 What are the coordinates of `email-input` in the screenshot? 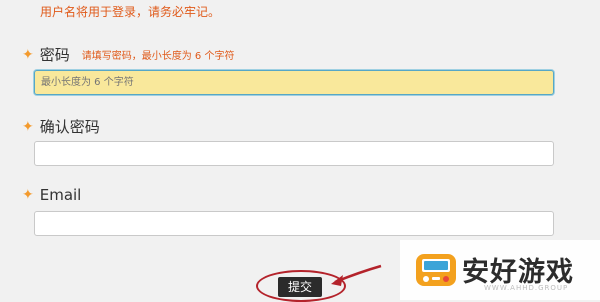 It's located at (294, 223).